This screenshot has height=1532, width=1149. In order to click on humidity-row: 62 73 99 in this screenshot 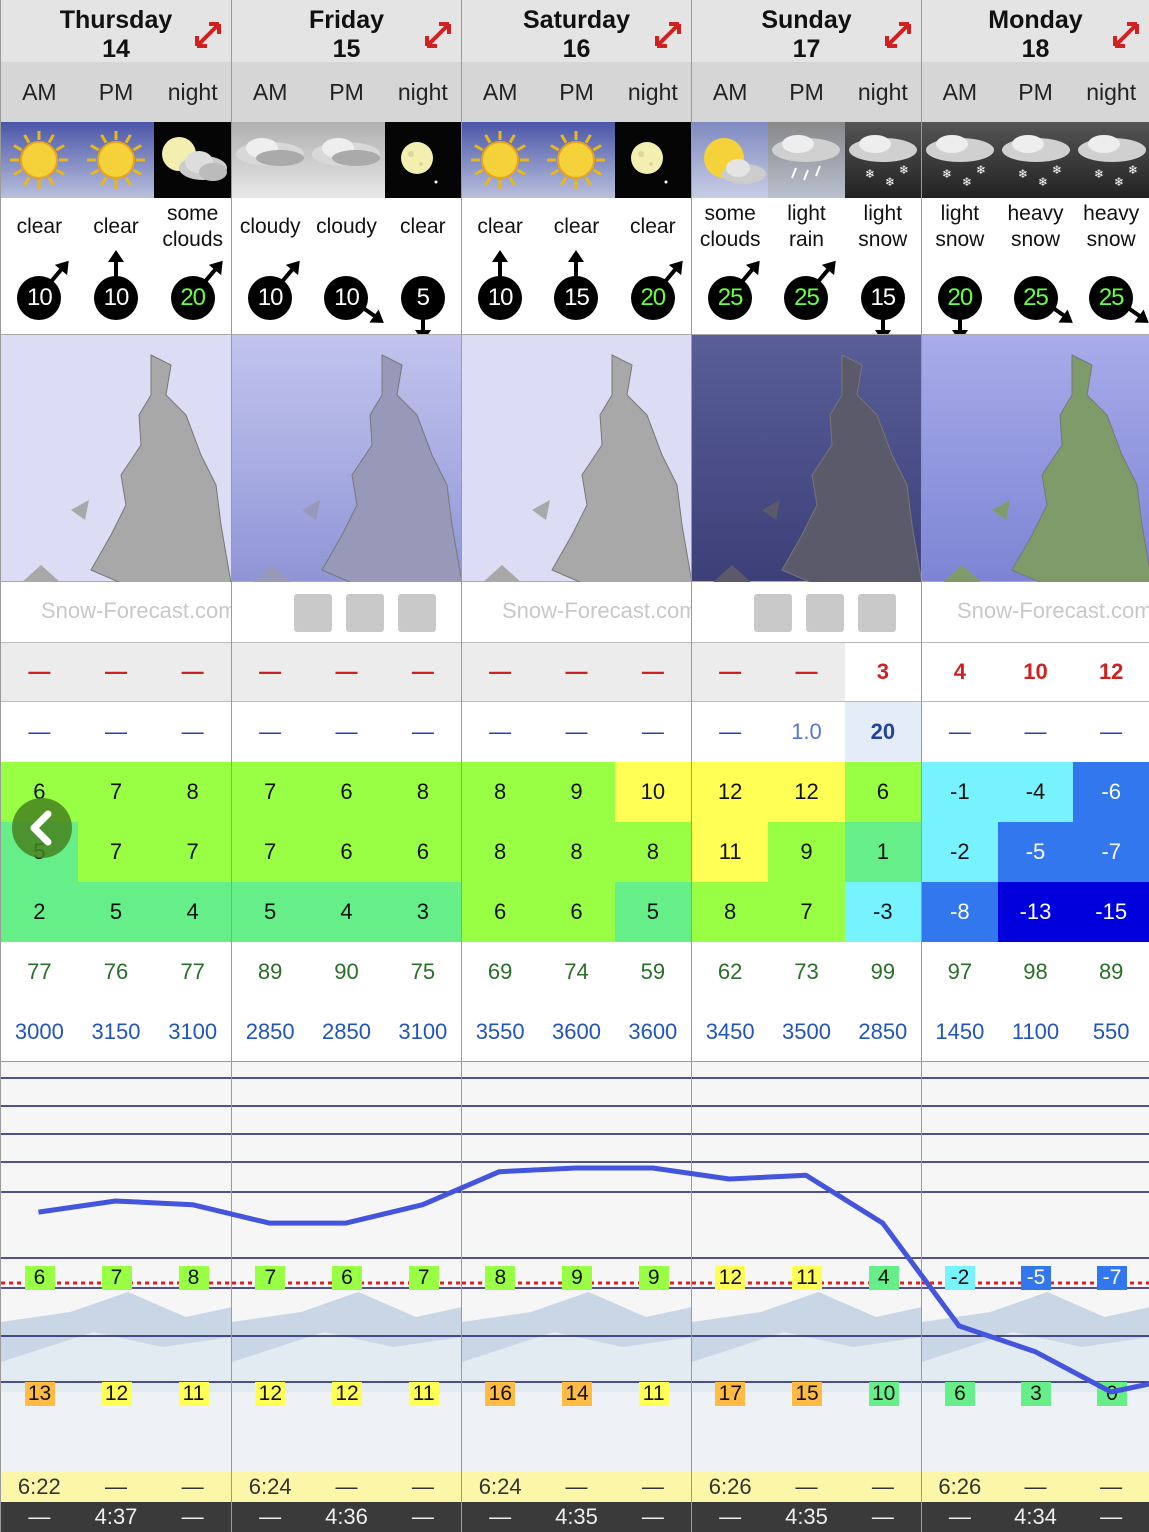, I will do `click(806, 972)`.